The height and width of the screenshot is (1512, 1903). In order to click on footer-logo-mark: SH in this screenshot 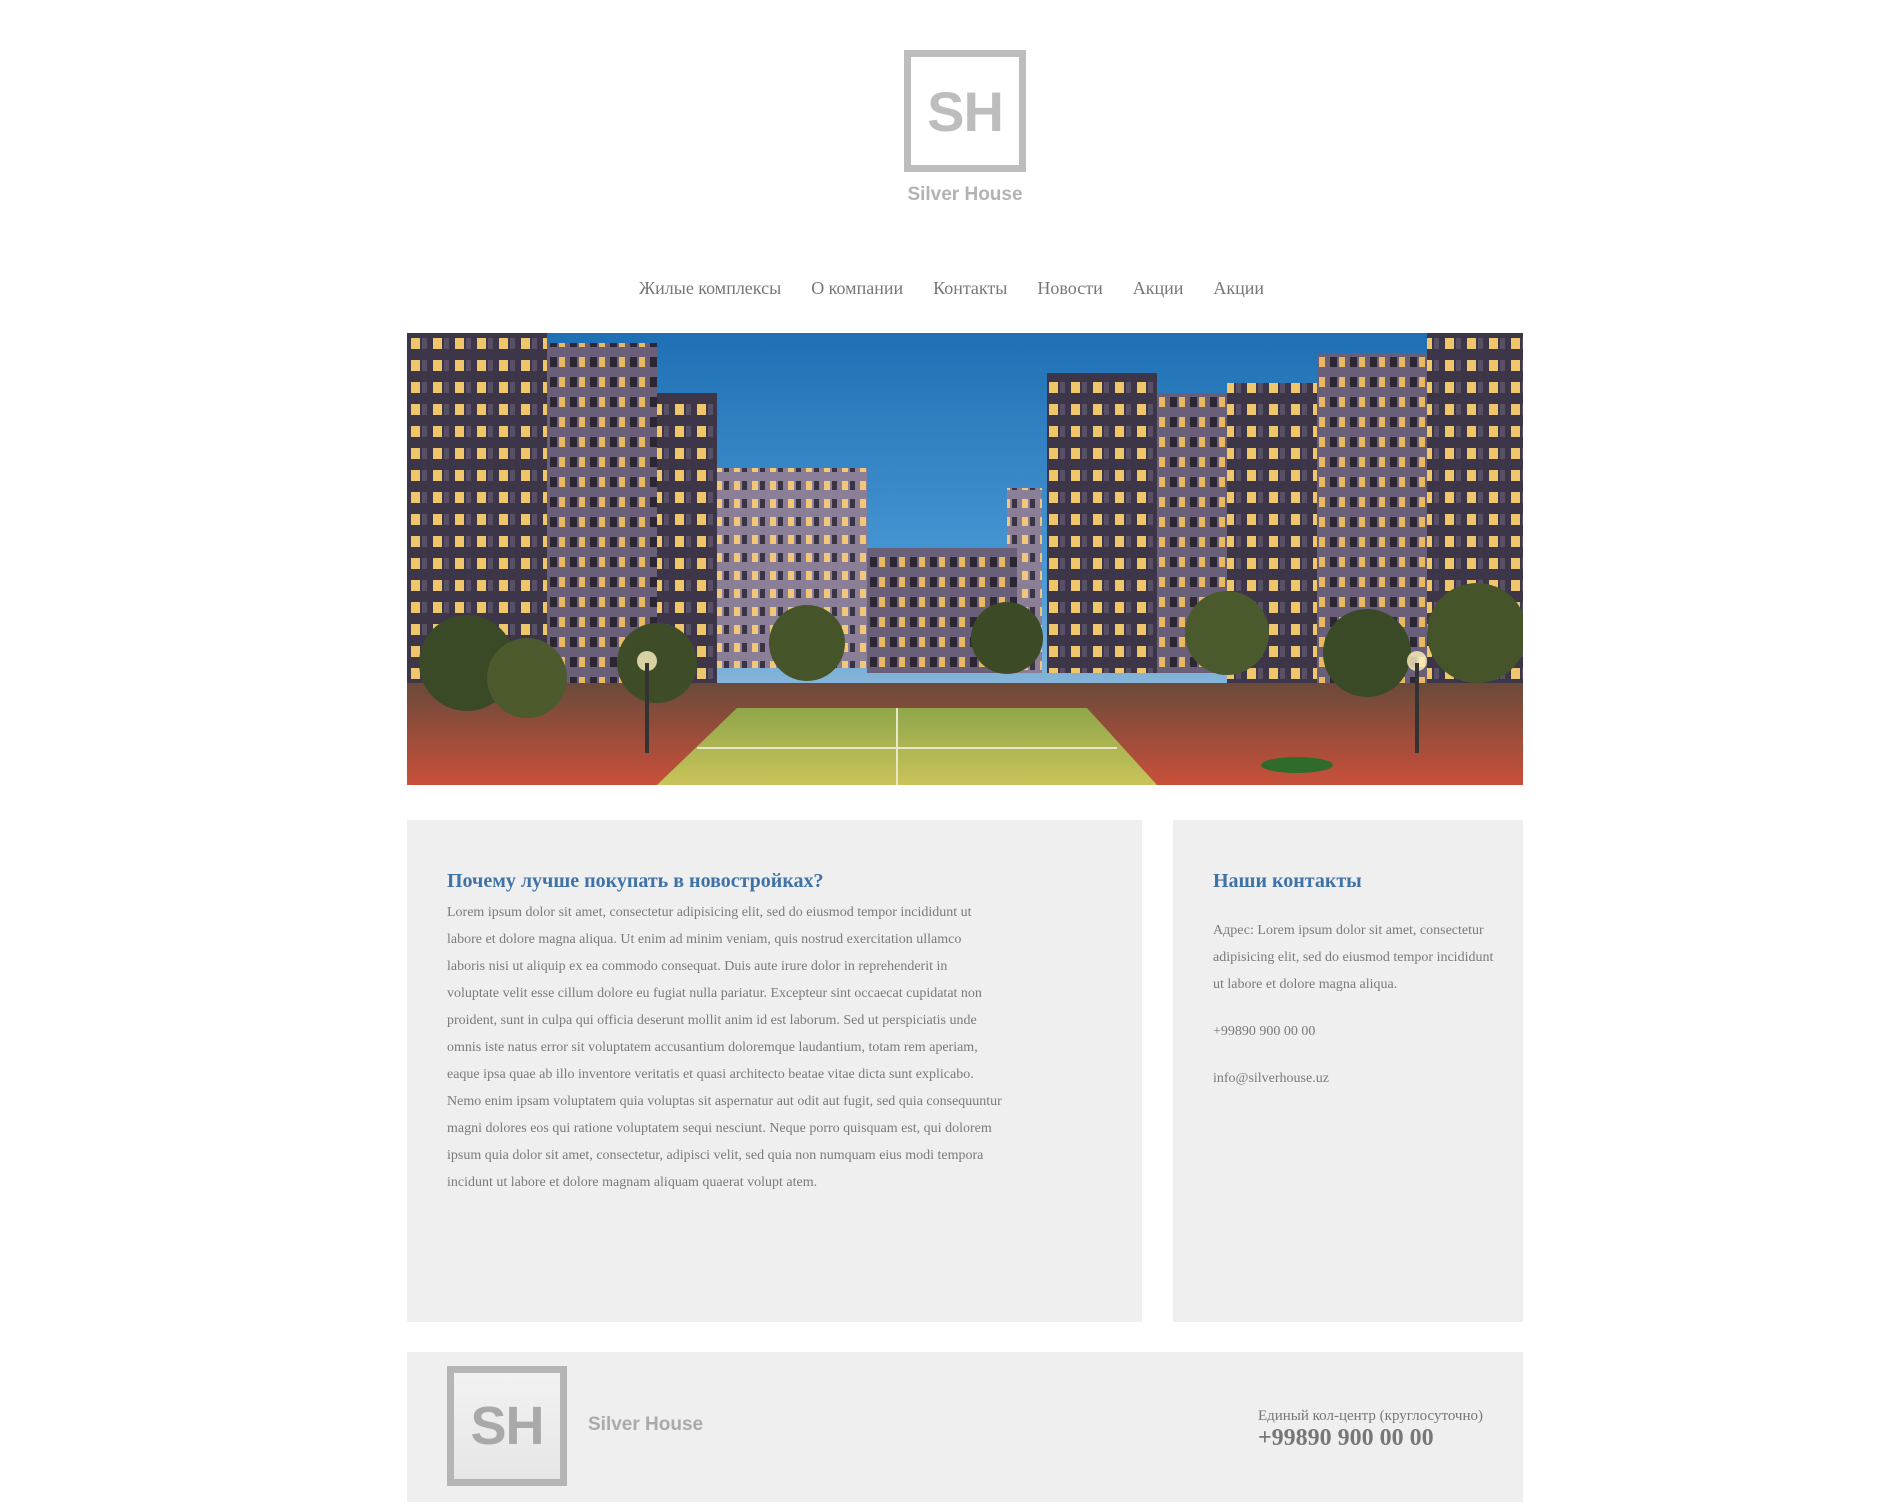, I will do `click(507, 1426)`.